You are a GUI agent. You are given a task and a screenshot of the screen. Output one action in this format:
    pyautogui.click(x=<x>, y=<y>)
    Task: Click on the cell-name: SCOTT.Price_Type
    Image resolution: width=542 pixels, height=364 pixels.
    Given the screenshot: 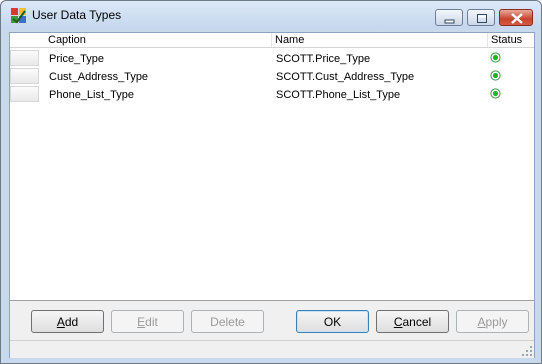 What is the action you would take?
    pyautogui.click(x=323, y=59)
    